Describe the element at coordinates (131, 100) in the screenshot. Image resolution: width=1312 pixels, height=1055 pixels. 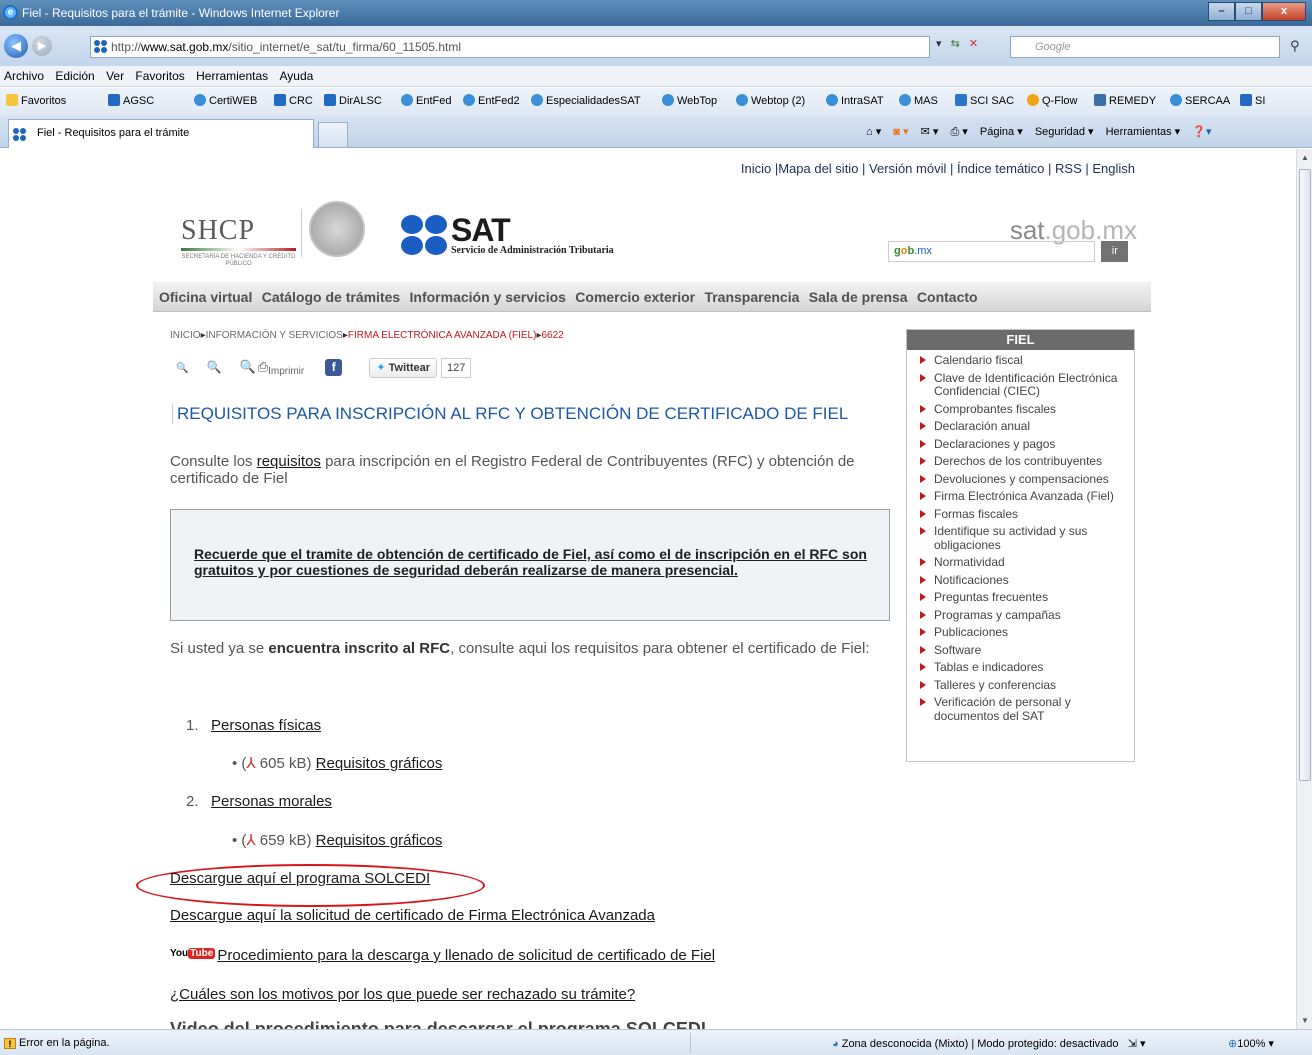
I see `favorite-agsc: AGSC` at that location.